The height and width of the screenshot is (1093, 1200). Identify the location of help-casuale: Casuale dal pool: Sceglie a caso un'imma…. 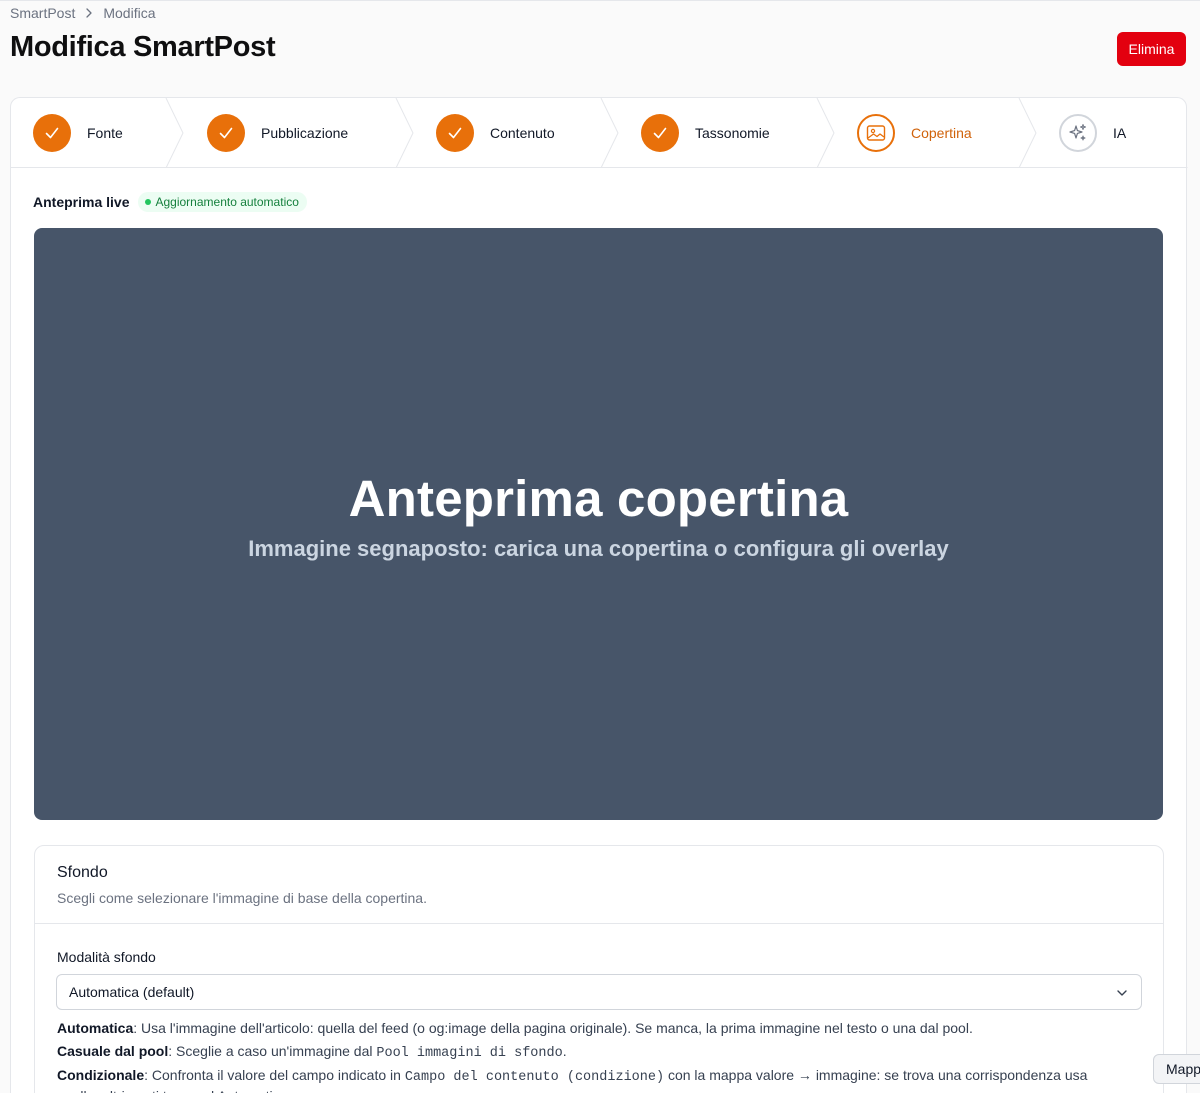
(312, 1052).